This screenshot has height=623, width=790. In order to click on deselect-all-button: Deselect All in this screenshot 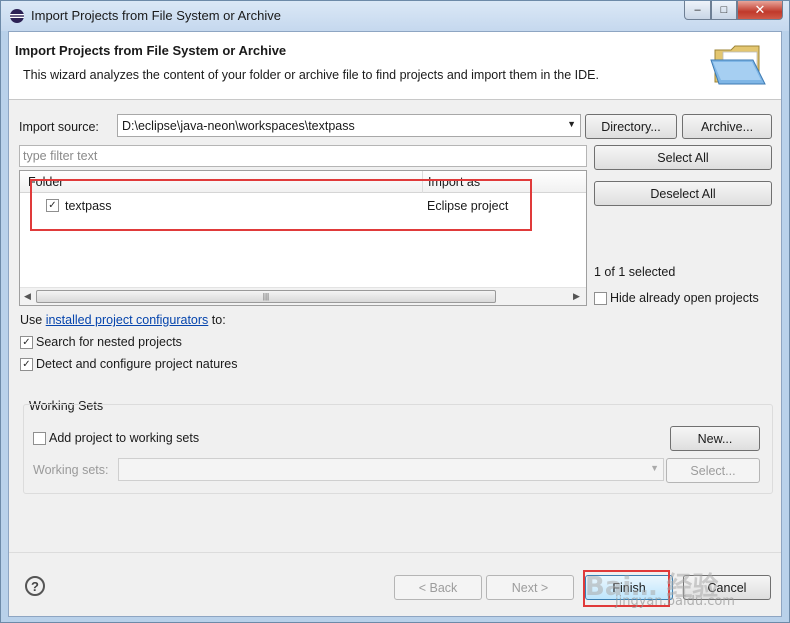, I will do `click(683, 193)`.